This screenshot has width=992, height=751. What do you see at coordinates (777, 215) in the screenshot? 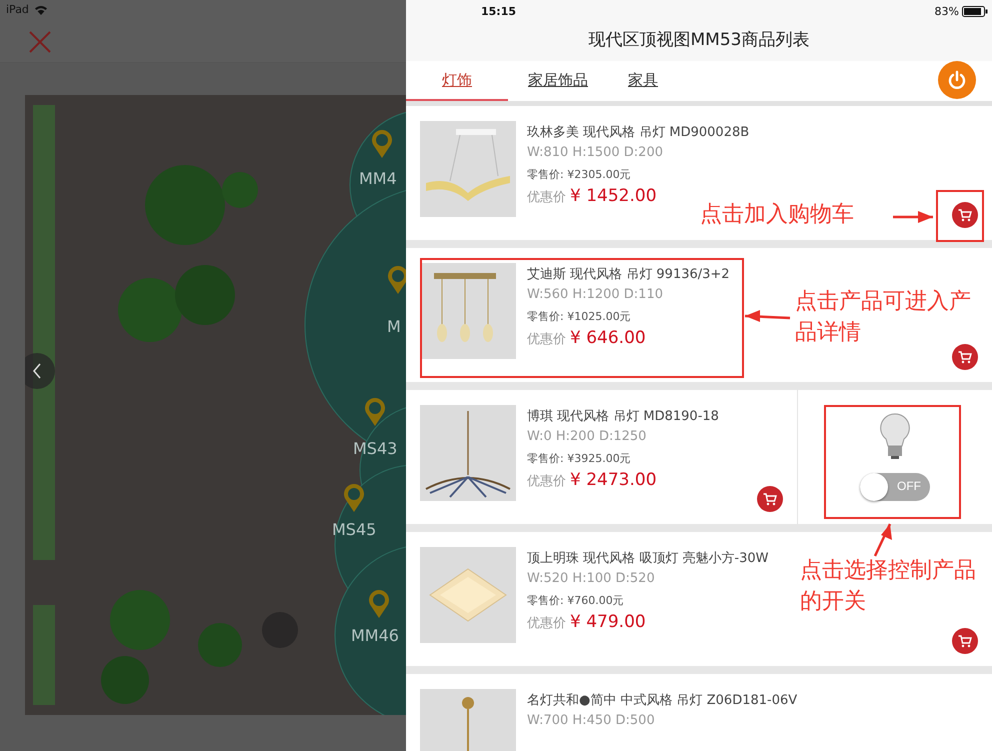
I see `annotation-text: 点击加入购物车` at bounding box center [777, 215].